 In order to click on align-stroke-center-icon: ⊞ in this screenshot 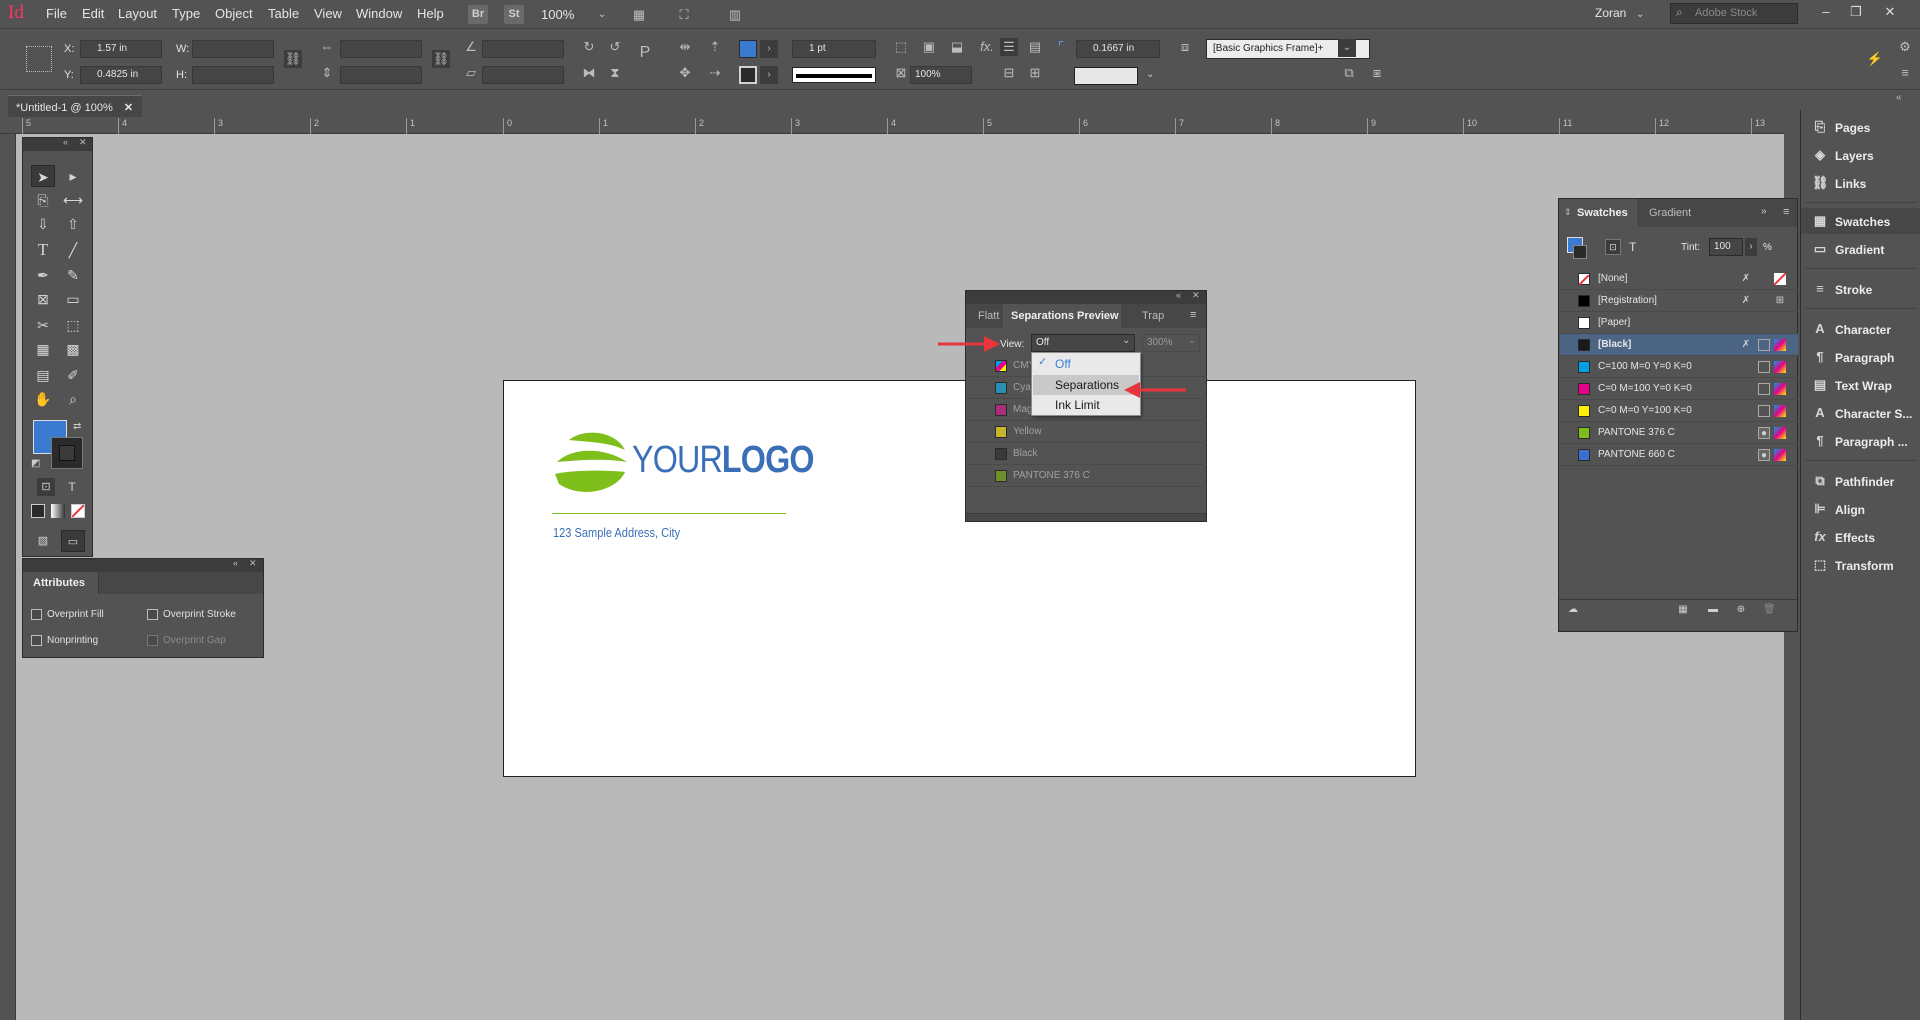, I will do `click(1035, 73)`.